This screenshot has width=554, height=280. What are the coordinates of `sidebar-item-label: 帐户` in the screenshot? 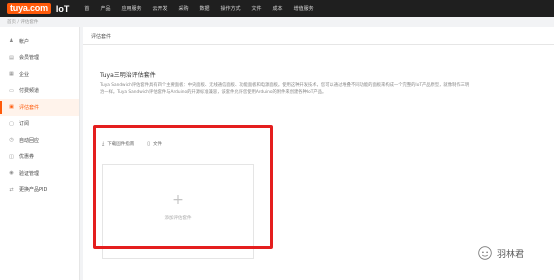 It's located at (24, 41).